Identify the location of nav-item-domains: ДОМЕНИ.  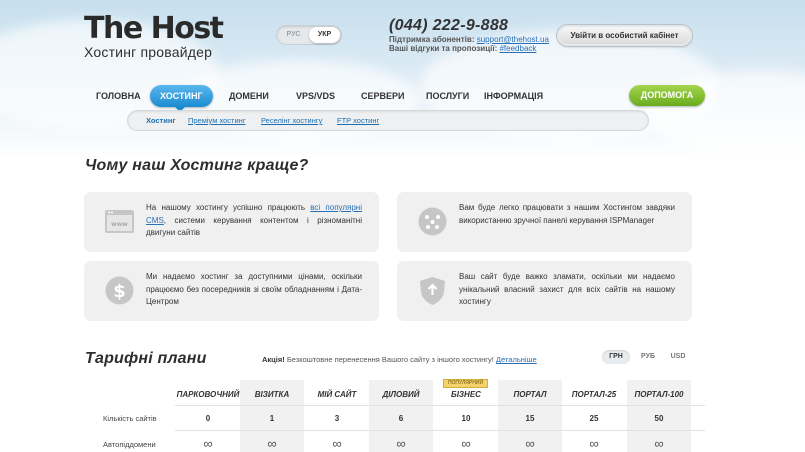
(249, 96).